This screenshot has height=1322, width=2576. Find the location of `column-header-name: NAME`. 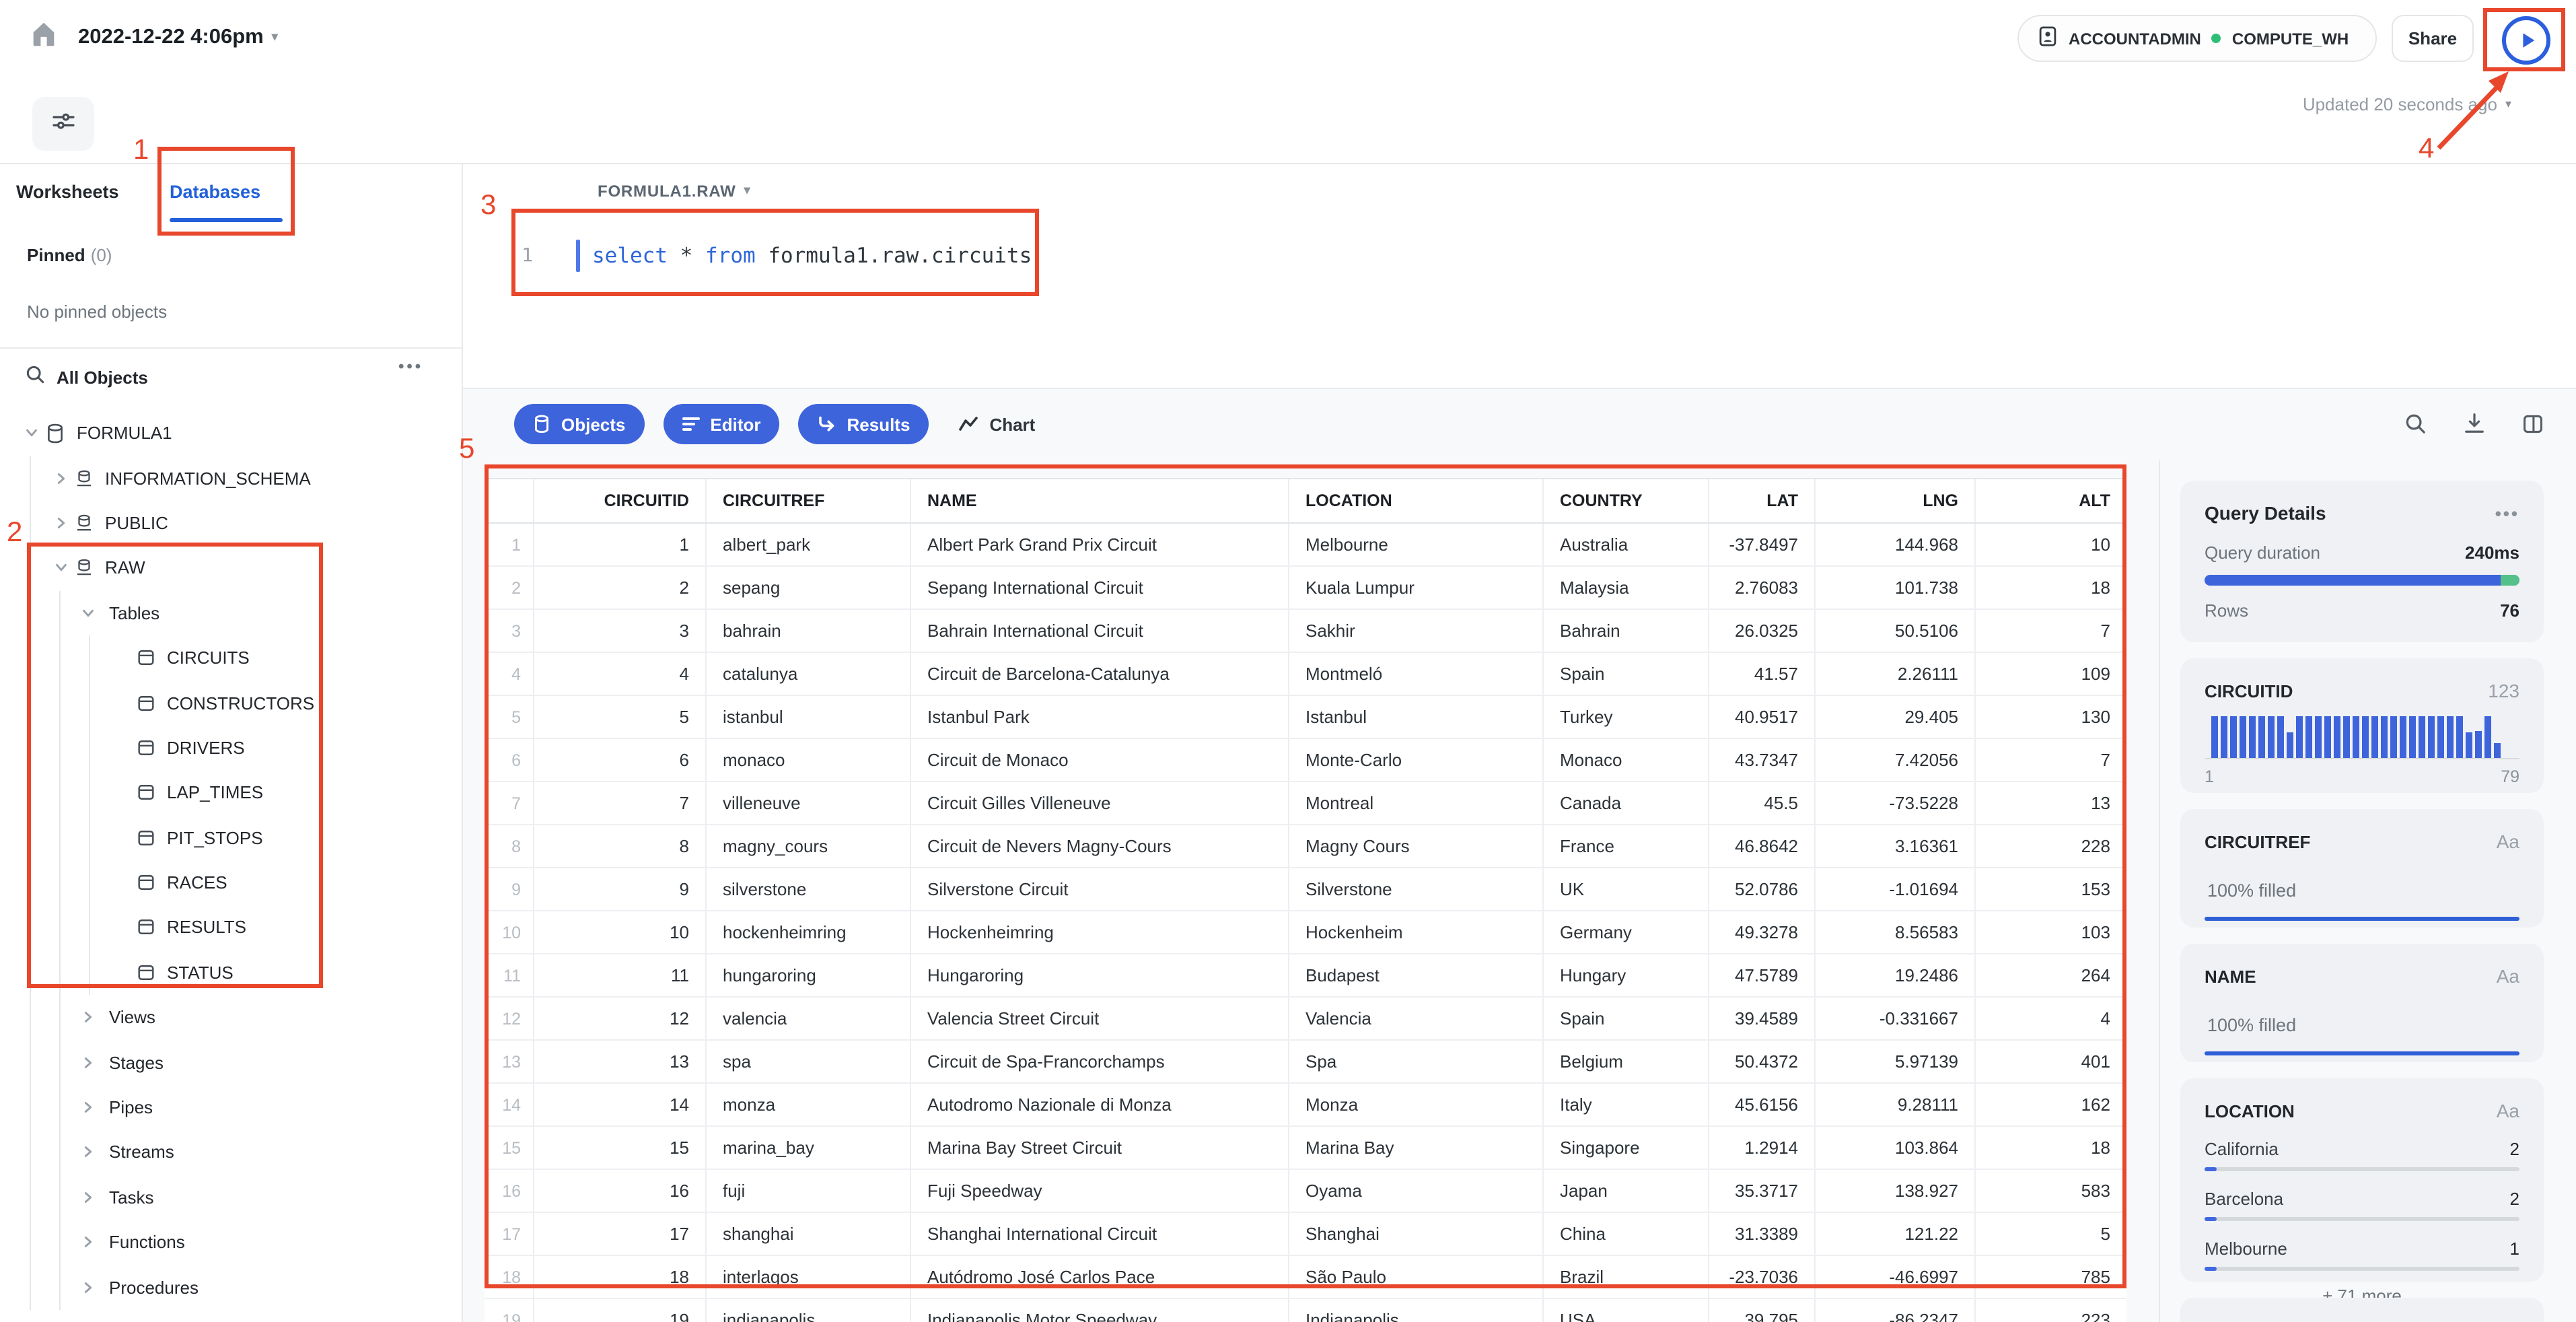

column-header-name: NAME is located at coordinates (1100, 500).